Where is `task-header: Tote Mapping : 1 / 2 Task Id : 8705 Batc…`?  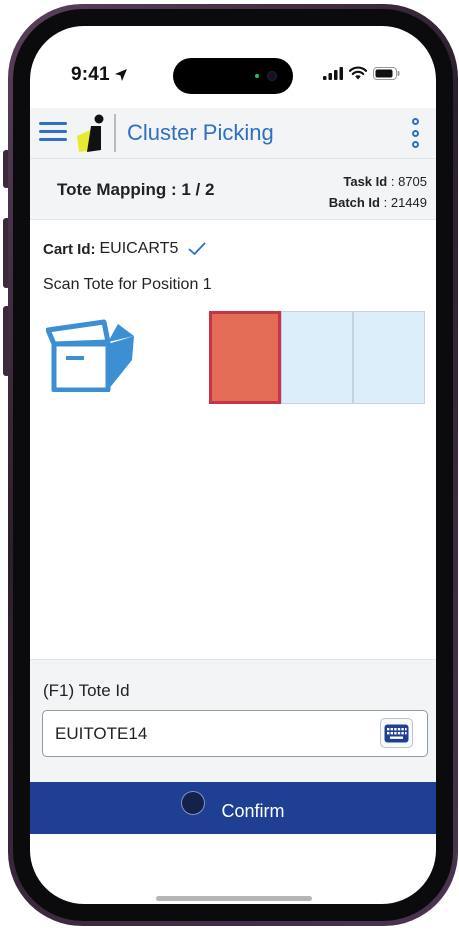
task-header: Tote Mapping : 1 / 2 Task Id : 8705 Batc… is located at coordinates (233, 189).